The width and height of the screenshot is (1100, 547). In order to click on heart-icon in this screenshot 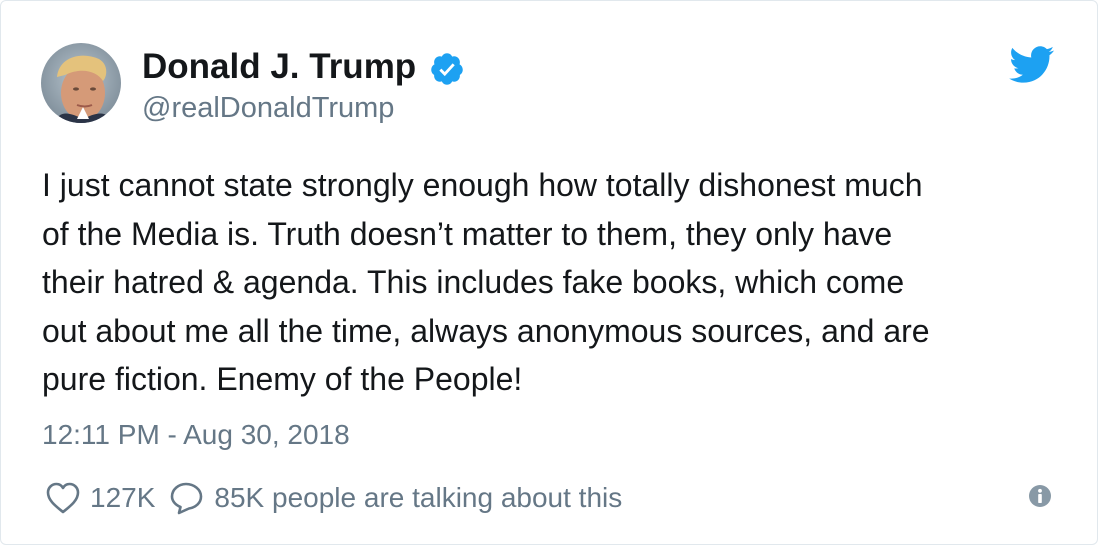, I will do `click(63, 498)`.